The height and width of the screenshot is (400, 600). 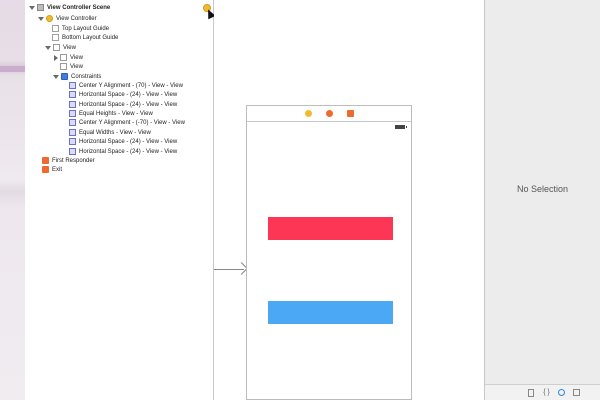 I want to click on constraint-row: Equal Heights - View - View, so click(x=111, y=113).